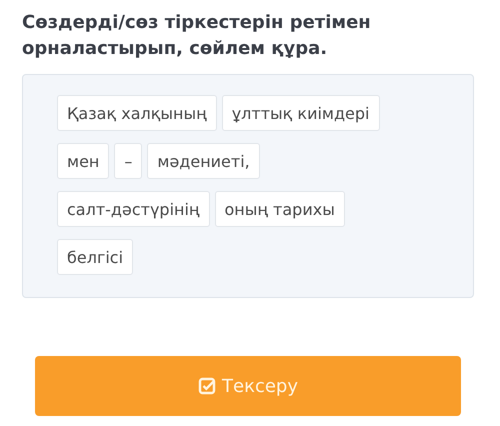  What do you see at coordinates (133, 209) in the screenshot?
I see `word-chip: салт-дәстүрінің` at bounding box center [133, 209].